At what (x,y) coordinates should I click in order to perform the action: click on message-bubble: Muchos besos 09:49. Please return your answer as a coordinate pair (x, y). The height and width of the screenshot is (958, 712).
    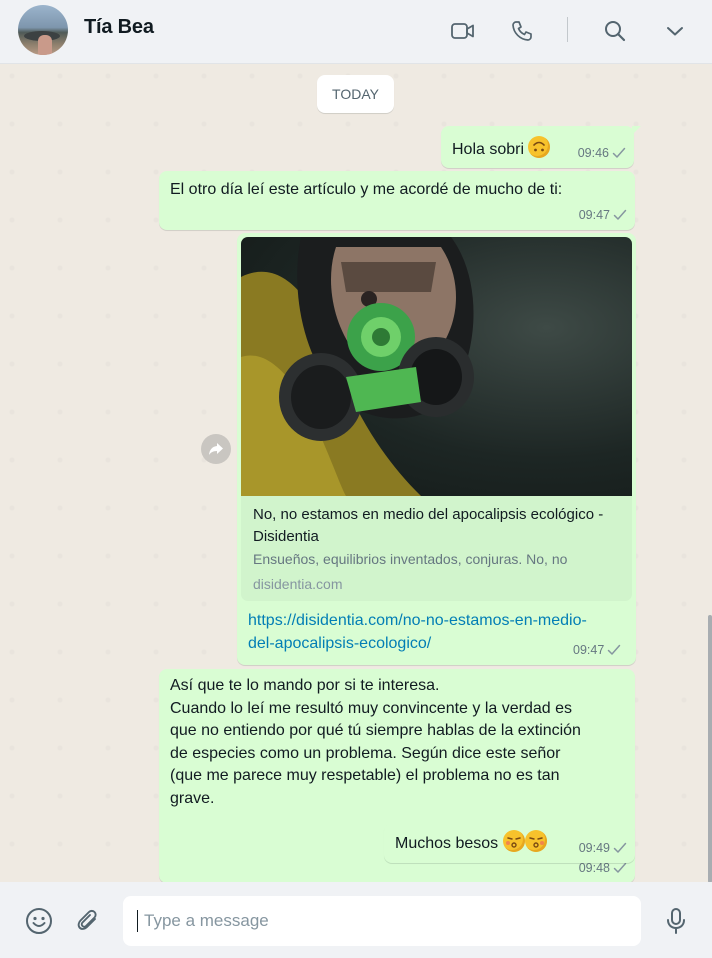
    Looking at the image, I should click on (509, 843).